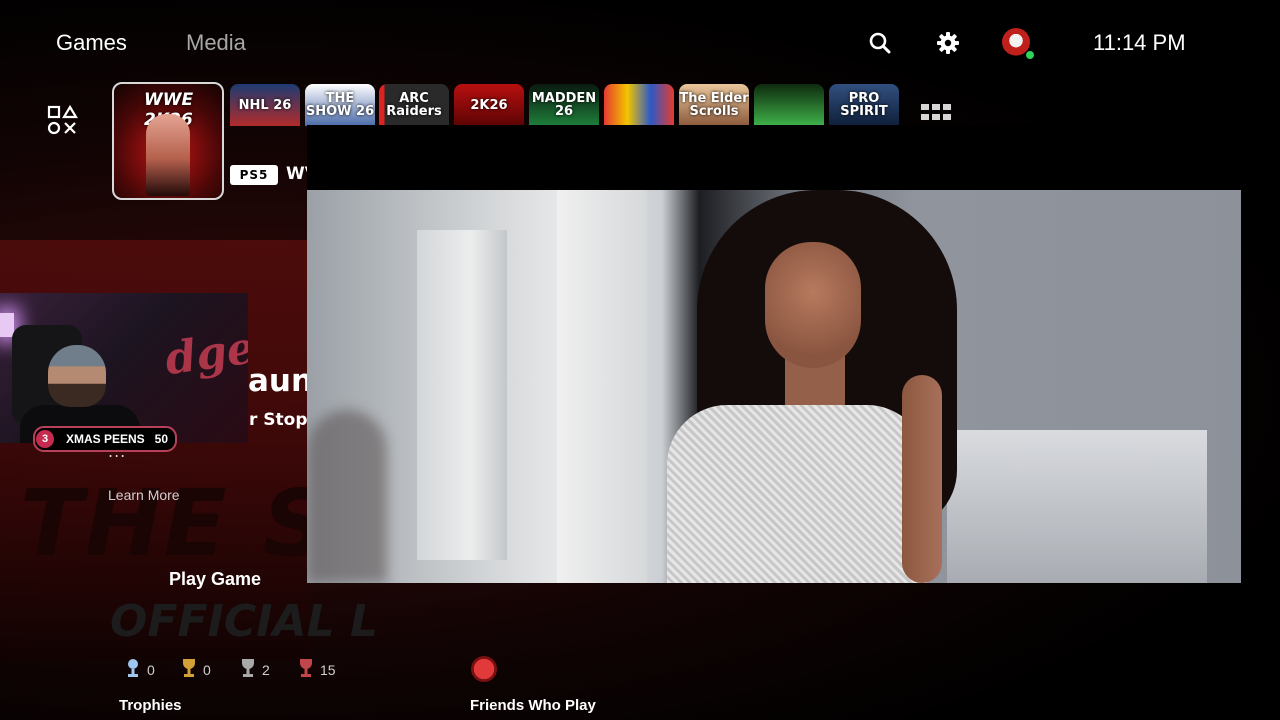 Image resolution: width=1280 pixels, height=720 pixels. I want to click on video-cabinet, so click(1077, 506).